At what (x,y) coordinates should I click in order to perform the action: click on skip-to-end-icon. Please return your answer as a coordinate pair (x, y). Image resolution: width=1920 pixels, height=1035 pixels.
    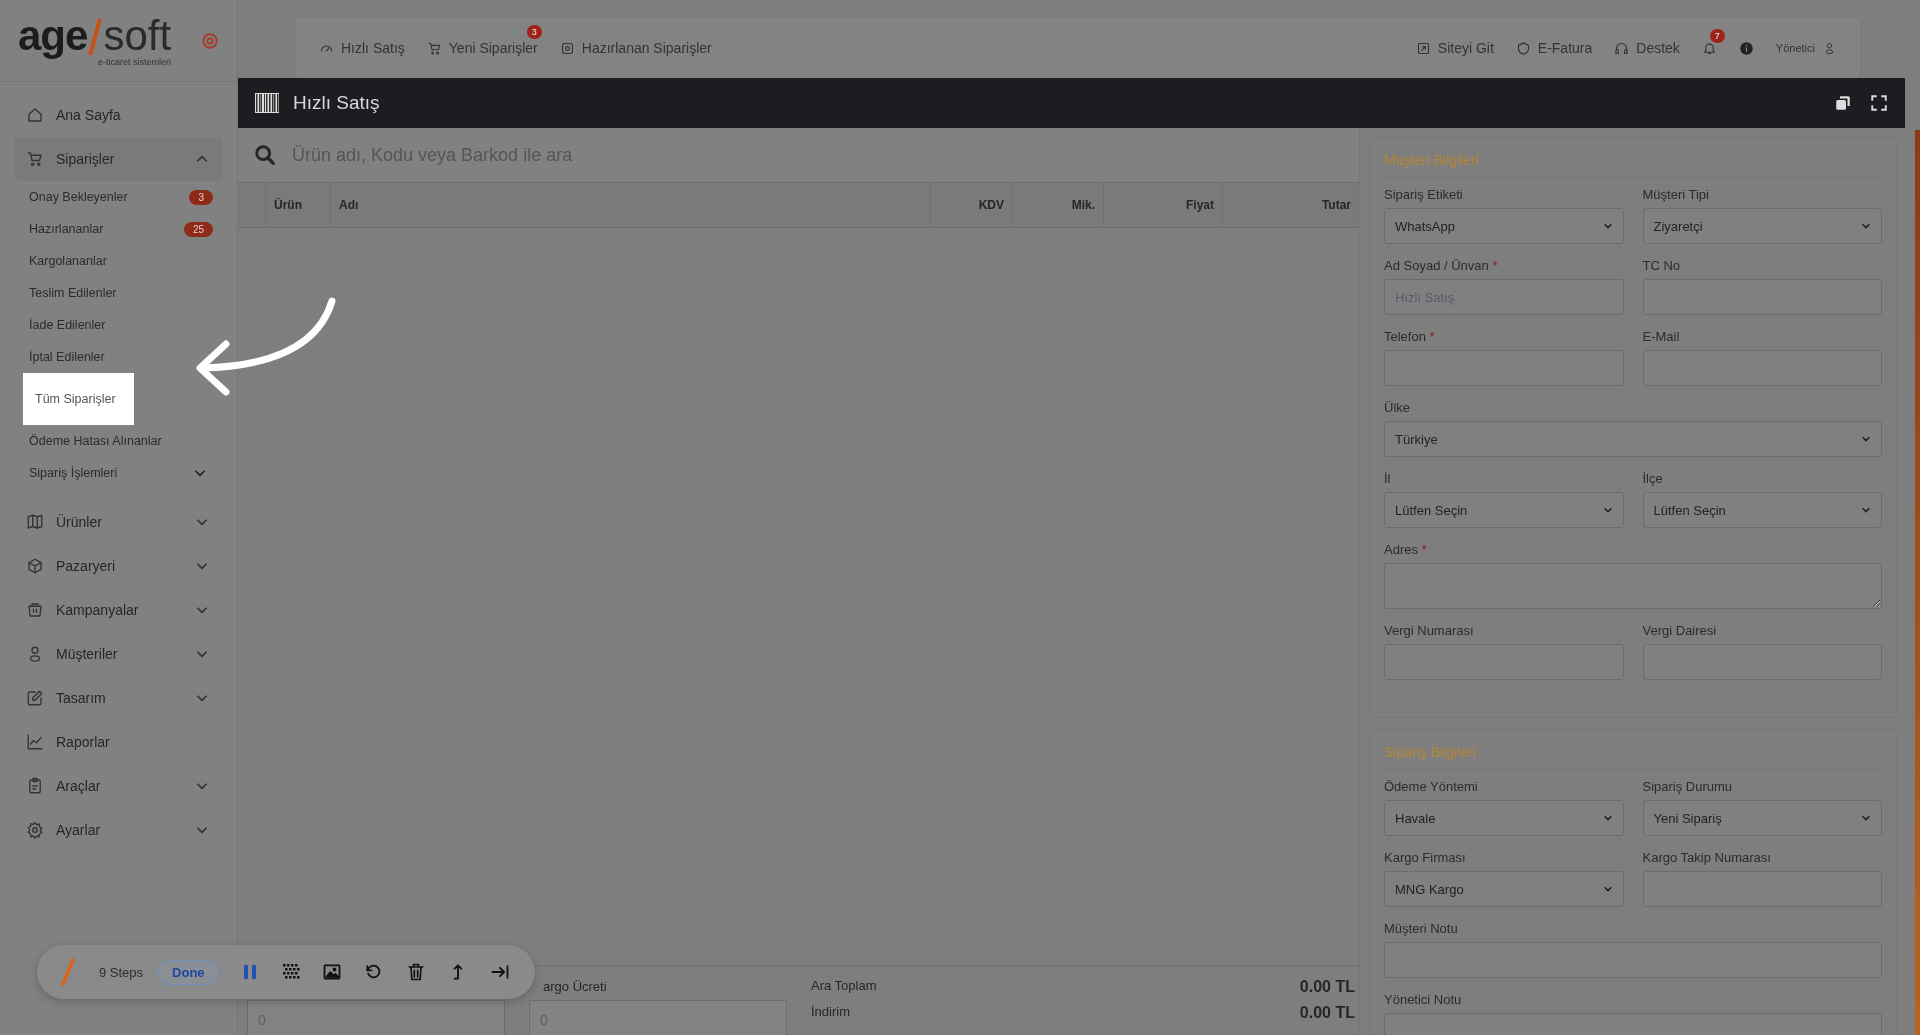
    Looking at the image, I should click on (499, 972).